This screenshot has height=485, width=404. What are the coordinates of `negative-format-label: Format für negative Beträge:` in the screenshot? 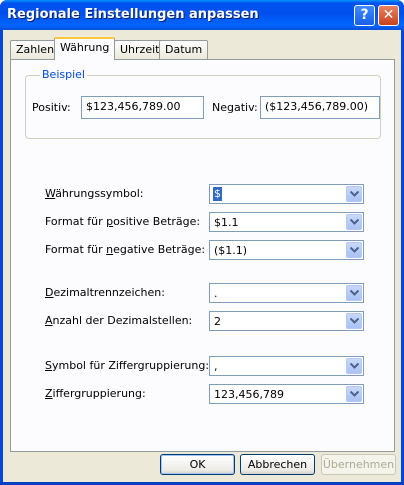 It's located at (125, 249).